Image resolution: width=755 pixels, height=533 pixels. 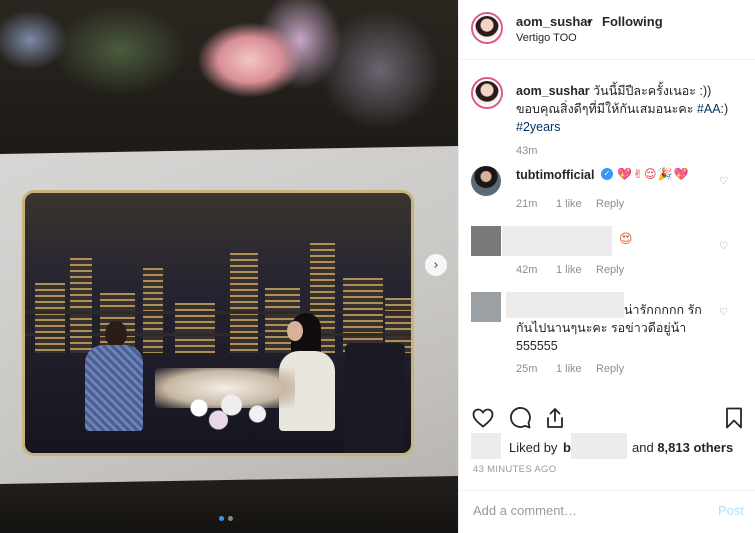 What do you see at coordinates (653, 174) in the screenshot?
I see `comment-text: 💖✌😌🎉💖` at bounding box center [653, 174].